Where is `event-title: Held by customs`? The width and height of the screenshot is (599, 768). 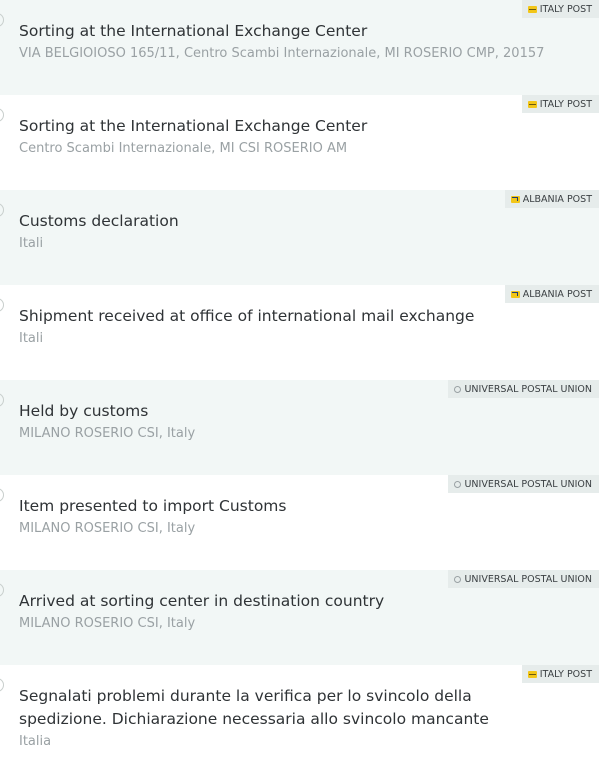
event-title: Held by customs is located at coordinates (84, 411).